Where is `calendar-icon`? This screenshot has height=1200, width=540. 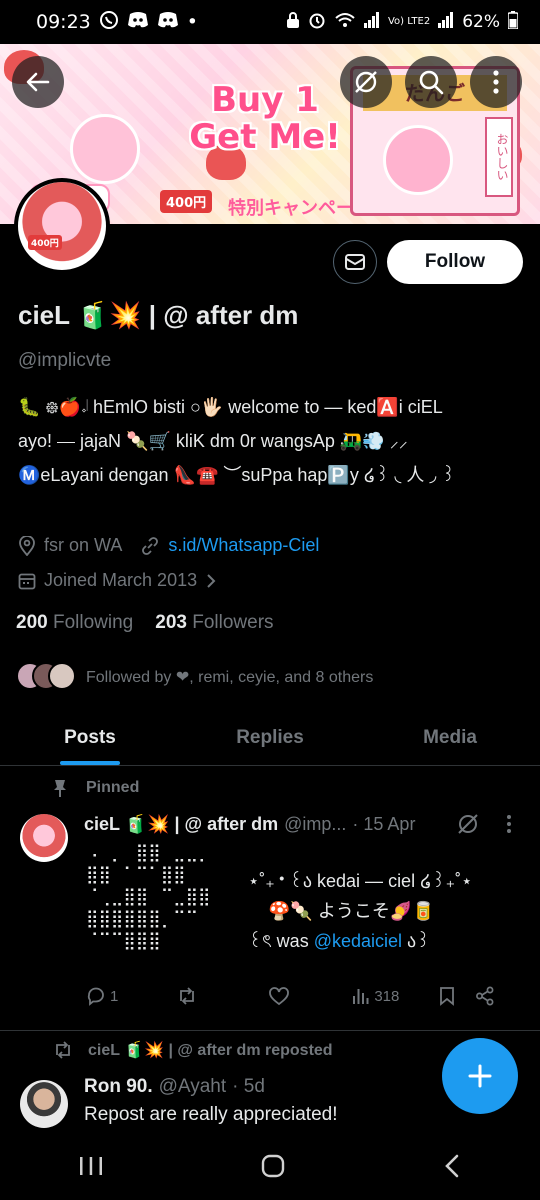 calendar-icon is located at coordinates (27, 581).